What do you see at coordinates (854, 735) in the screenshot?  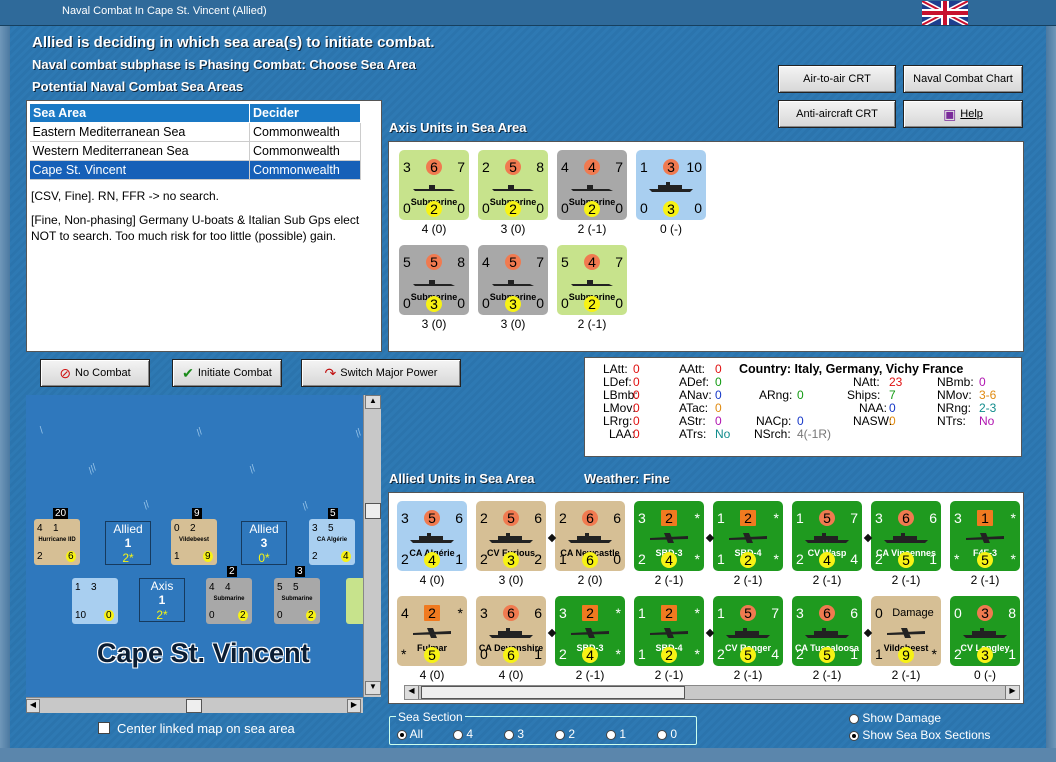 I see `show-sections-radio` at bounding box center [854, 735].